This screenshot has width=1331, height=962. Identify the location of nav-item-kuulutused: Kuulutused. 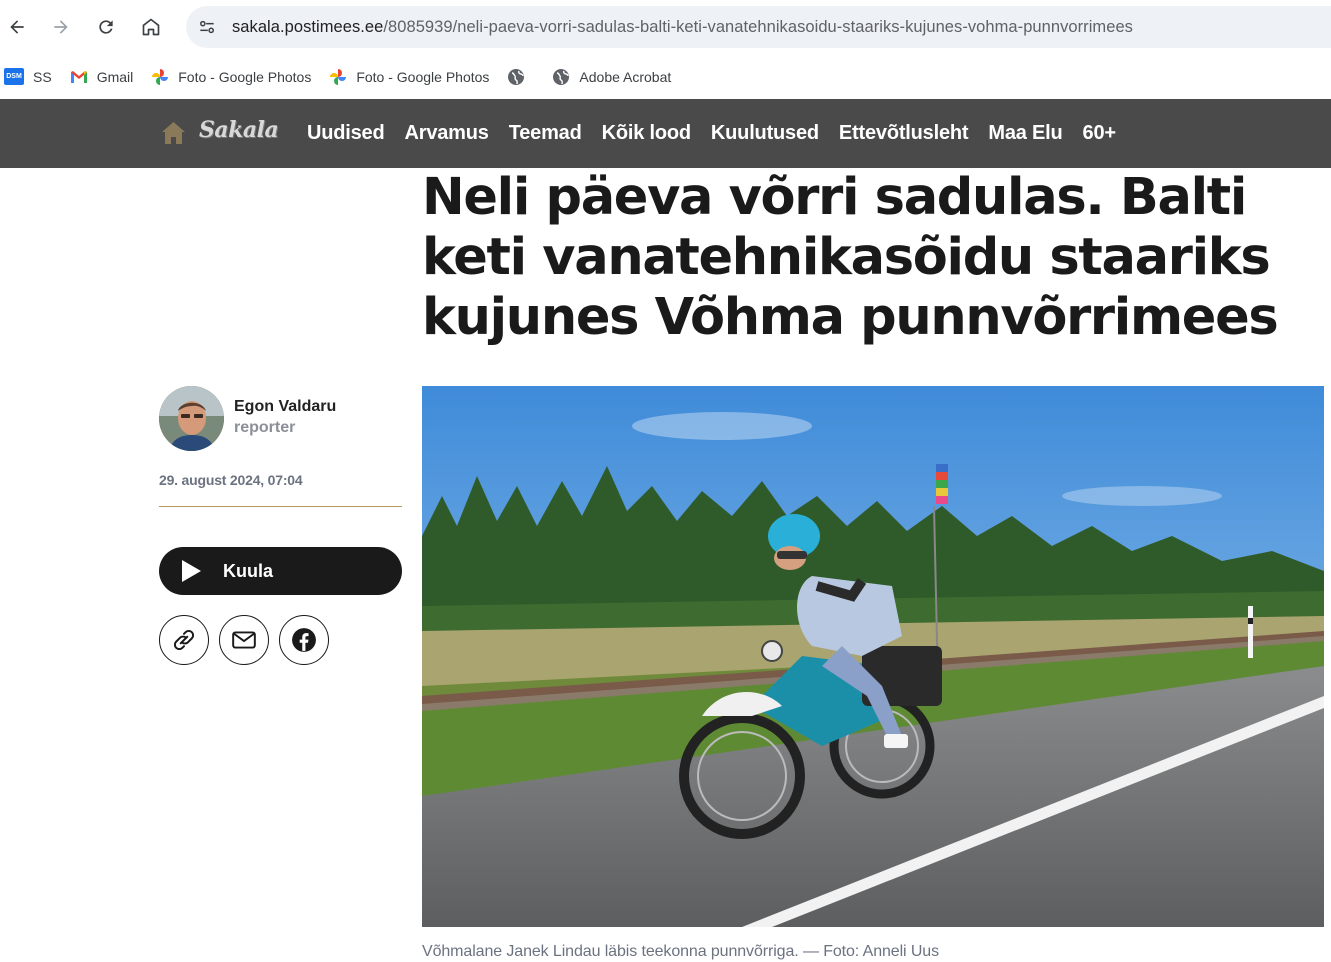
(765, 133).